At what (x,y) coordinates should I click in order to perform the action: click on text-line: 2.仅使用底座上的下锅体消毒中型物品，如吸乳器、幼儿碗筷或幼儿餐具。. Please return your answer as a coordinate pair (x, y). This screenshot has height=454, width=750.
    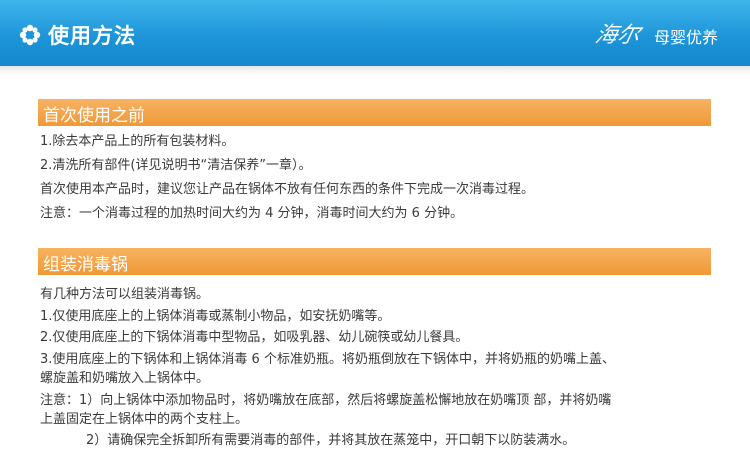
    Looking at the image, I should click on (254, 337).